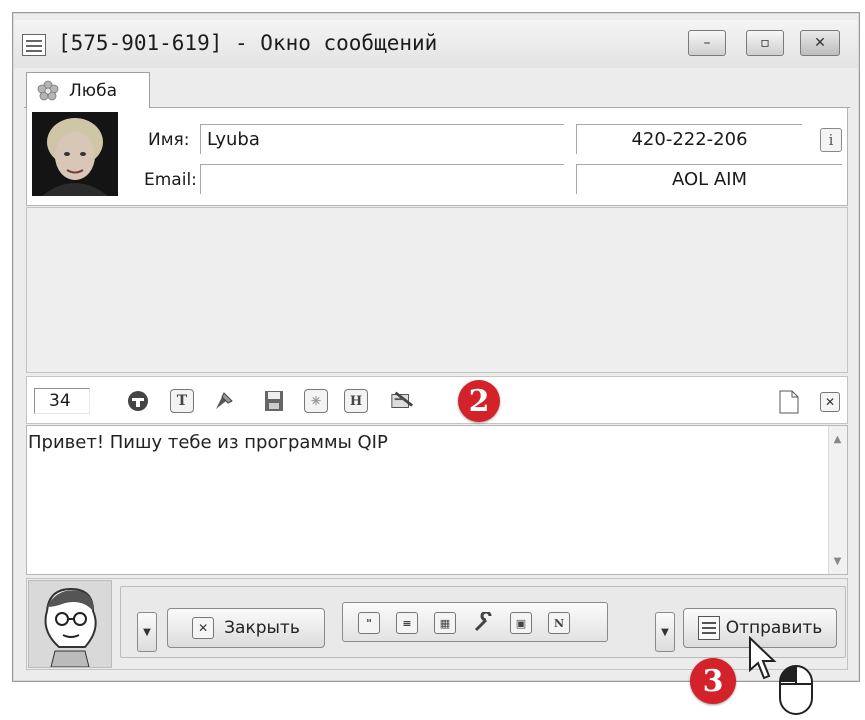 This screenshot has height=720, width=865. I want to click on list-icon: ≡, so click(407, 623).